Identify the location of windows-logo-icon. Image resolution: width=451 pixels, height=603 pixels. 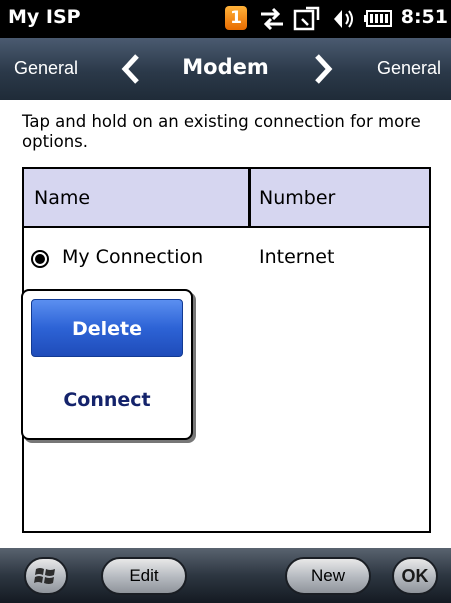
(46, 582).